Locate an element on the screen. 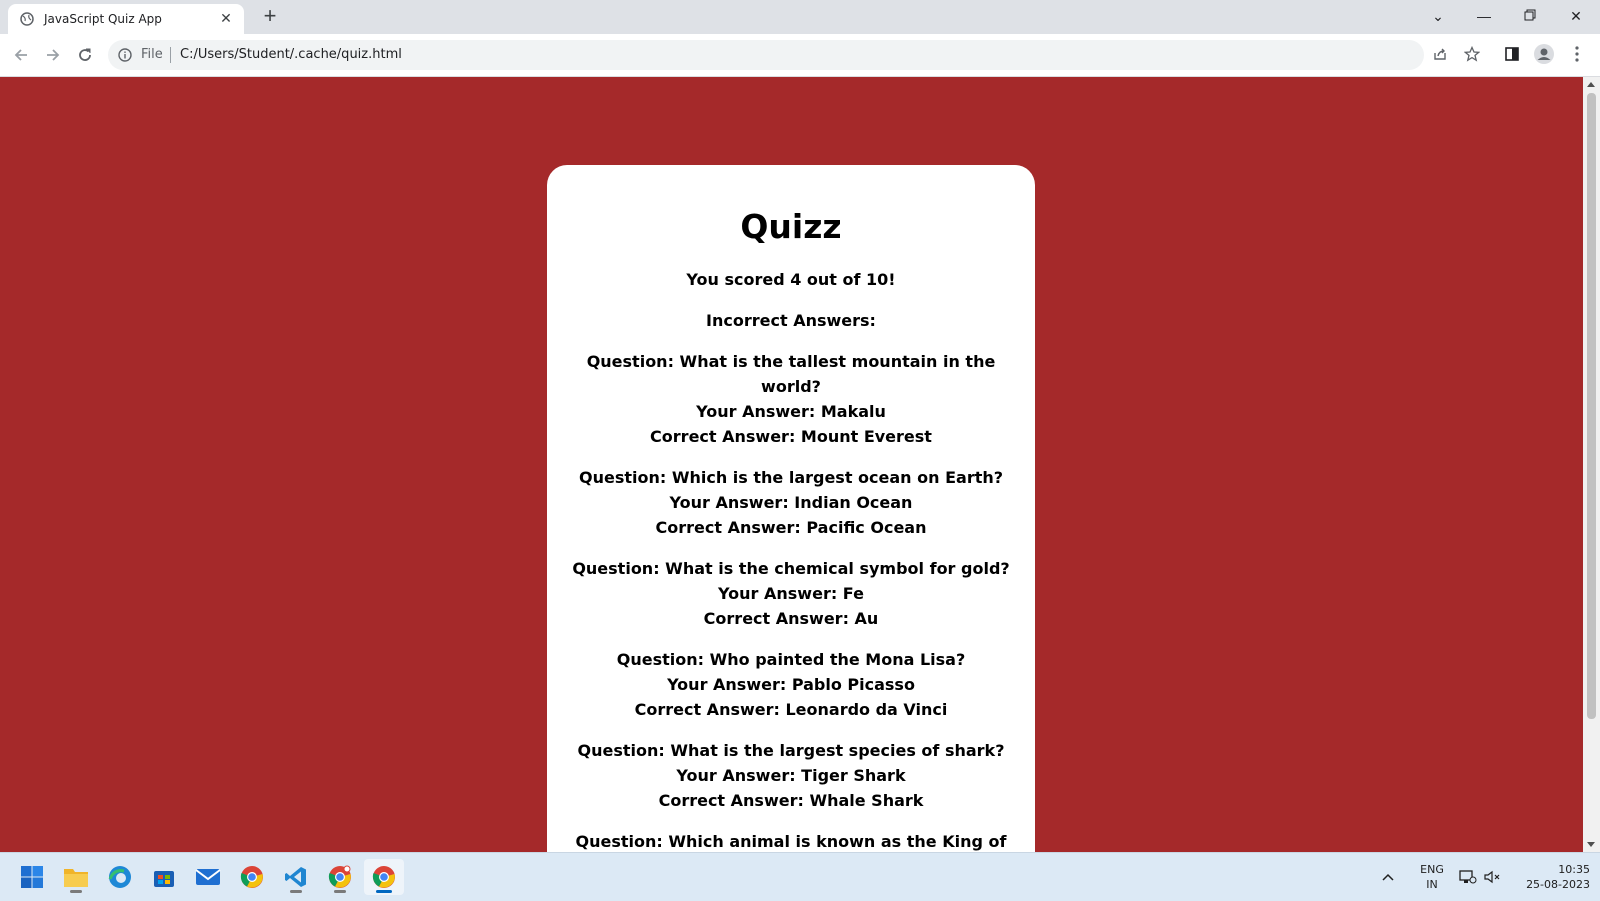  browser-titlebar: JavaScript Quiz App ✕ + ⌄ — ✕ is located at coordinates (800, 17).